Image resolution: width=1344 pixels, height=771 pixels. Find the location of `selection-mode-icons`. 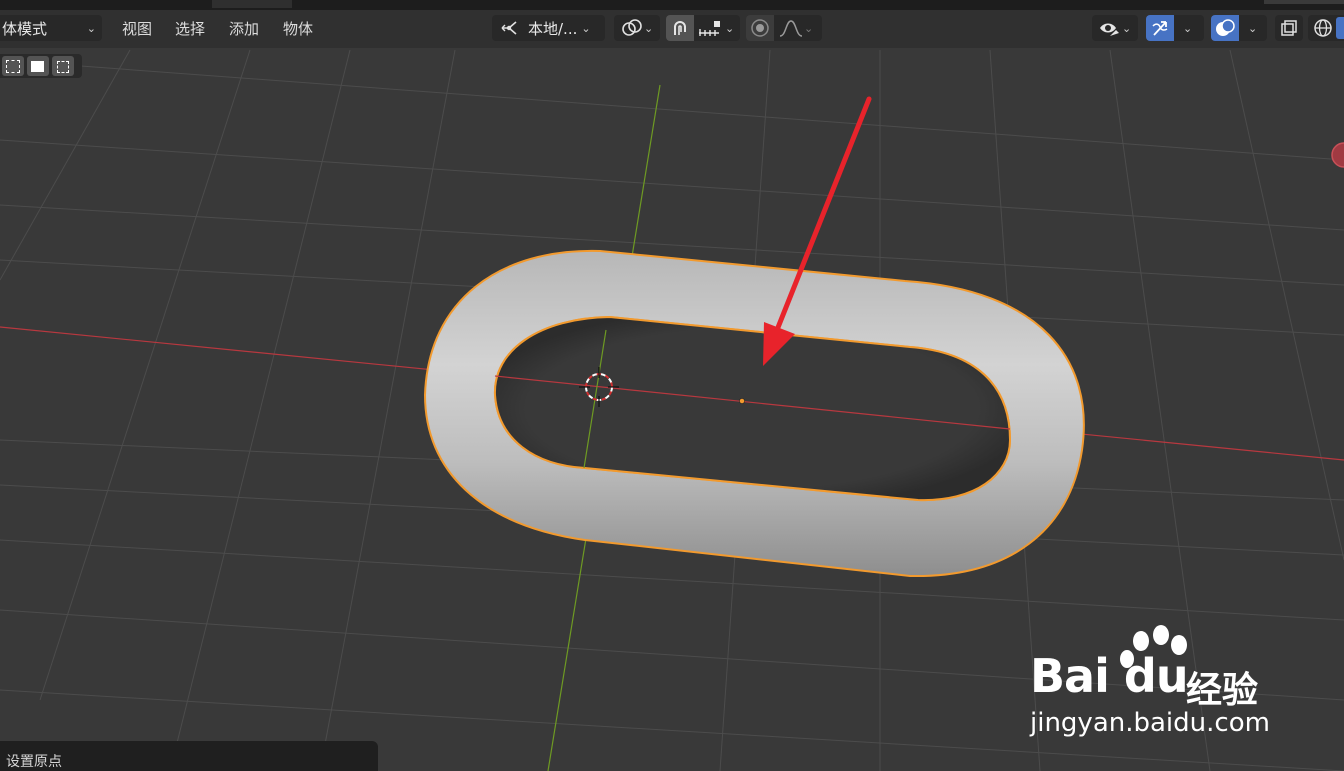

selection-mode-icons is located at coordinates (41, 66).